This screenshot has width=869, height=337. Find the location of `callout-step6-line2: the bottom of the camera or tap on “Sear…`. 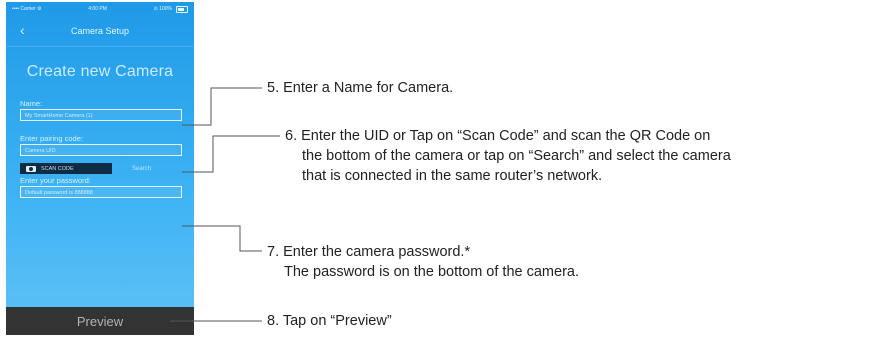

callout-step6-line2: the bottom of the camera or tap on “Sear… is located at coordinates (516, 156).